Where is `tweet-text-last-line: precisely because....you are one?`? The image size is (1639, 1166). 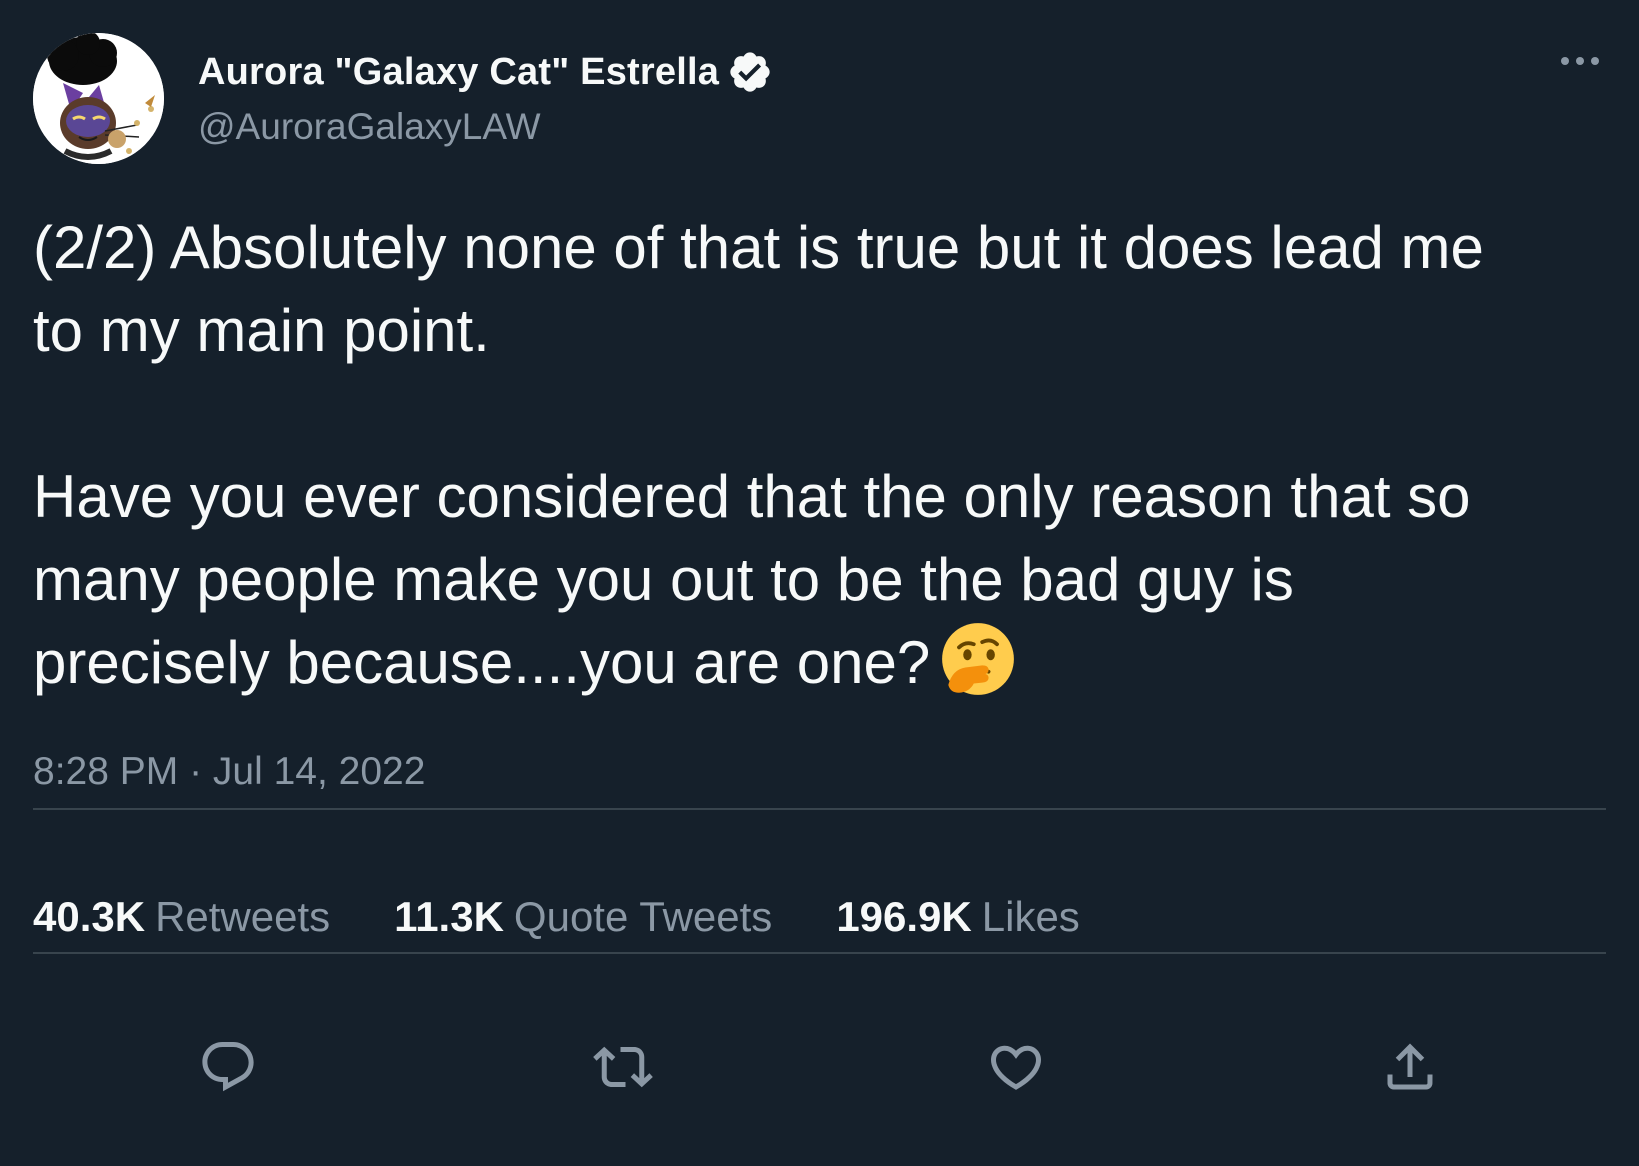
tweet-text-last-line: precisely because....you are one? is located at coordinates (823, 662).